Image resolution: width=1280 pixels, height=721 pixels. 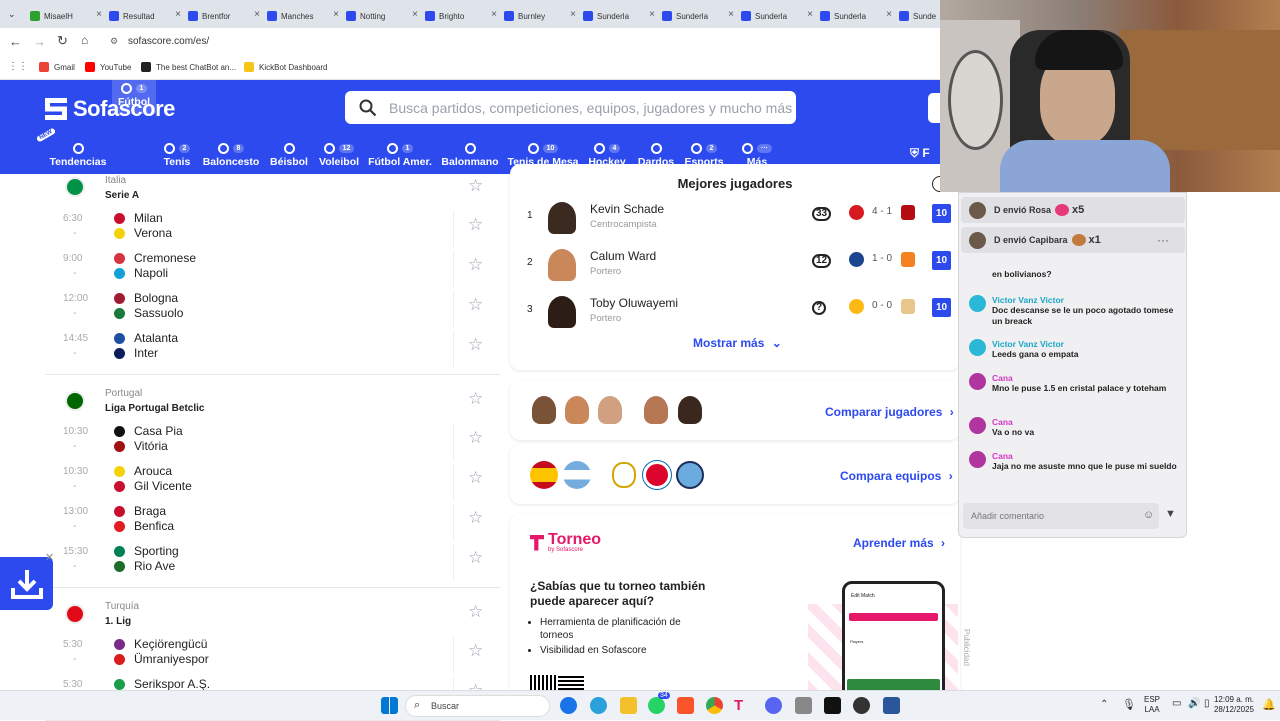 I want to click on browser-tab: Manches ×, so click(x=303, y=16).